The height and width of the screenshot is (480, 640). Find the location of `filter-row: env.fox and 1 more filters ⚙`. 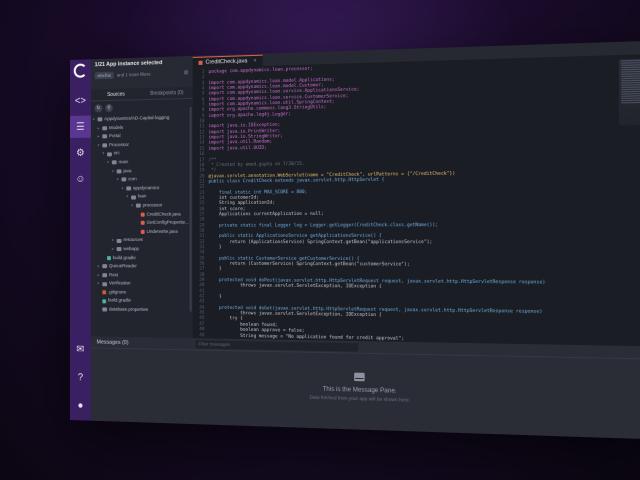

filter-row: env.fox and 1 more filters ⚙ is located at coordinates (141, 74).